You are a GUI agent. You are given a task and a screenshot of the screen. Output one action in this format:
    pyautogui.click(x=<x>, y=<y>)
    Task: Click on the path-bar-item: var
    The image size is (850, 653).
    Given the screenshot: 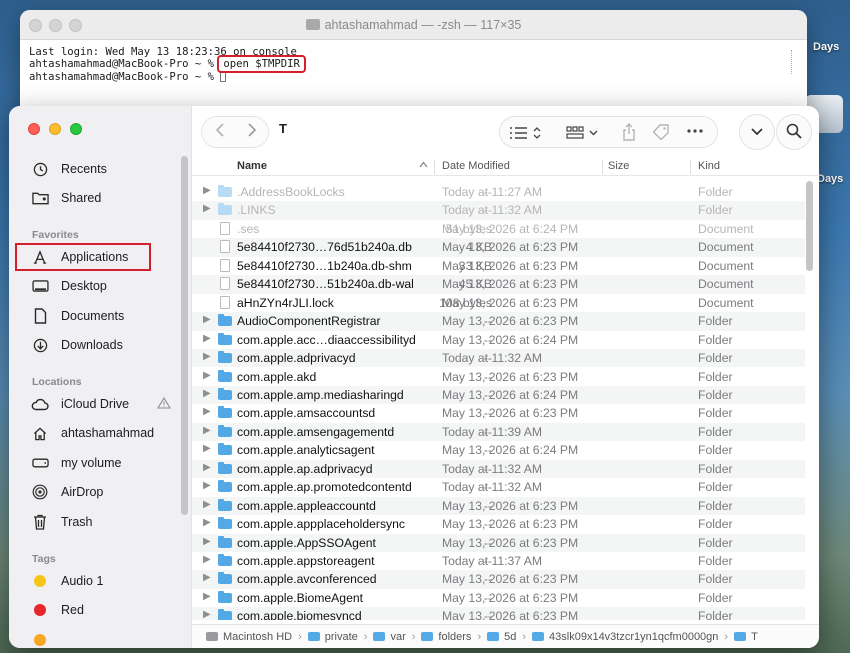 What is the action you would take?
    pyautogui.click(x=389, y=637)
    